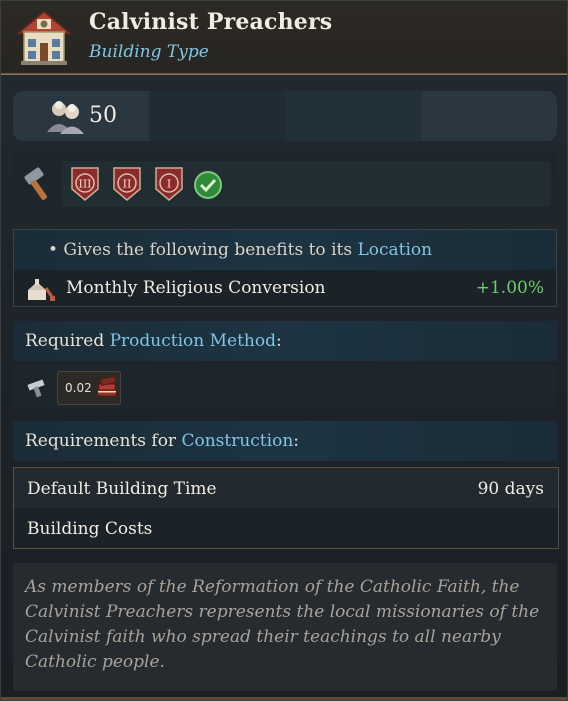 The width and height of the screenshot is (568, 701). I want to click on construction-header: Requirements for Construction:, so click(285, 441).